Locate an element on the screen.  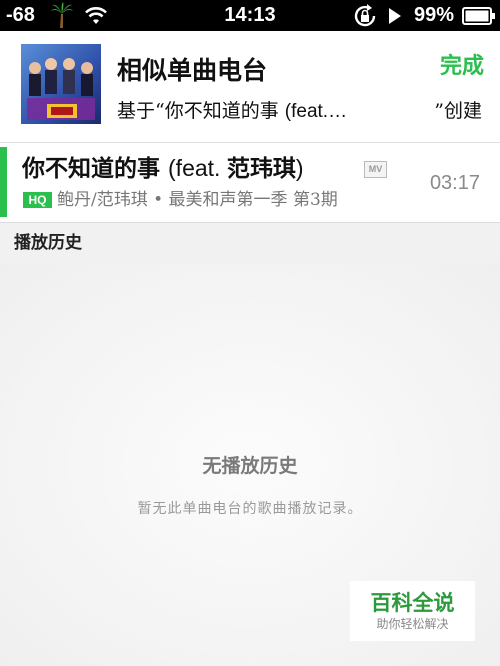
mv-badge: MV is located at coordinates (375, 169).